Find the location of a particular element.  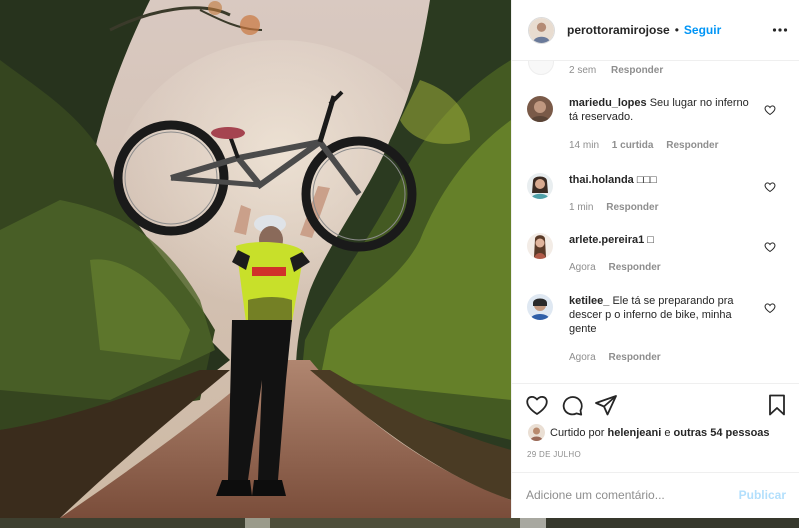

liker-avatar is located at coordinates (536, 432).